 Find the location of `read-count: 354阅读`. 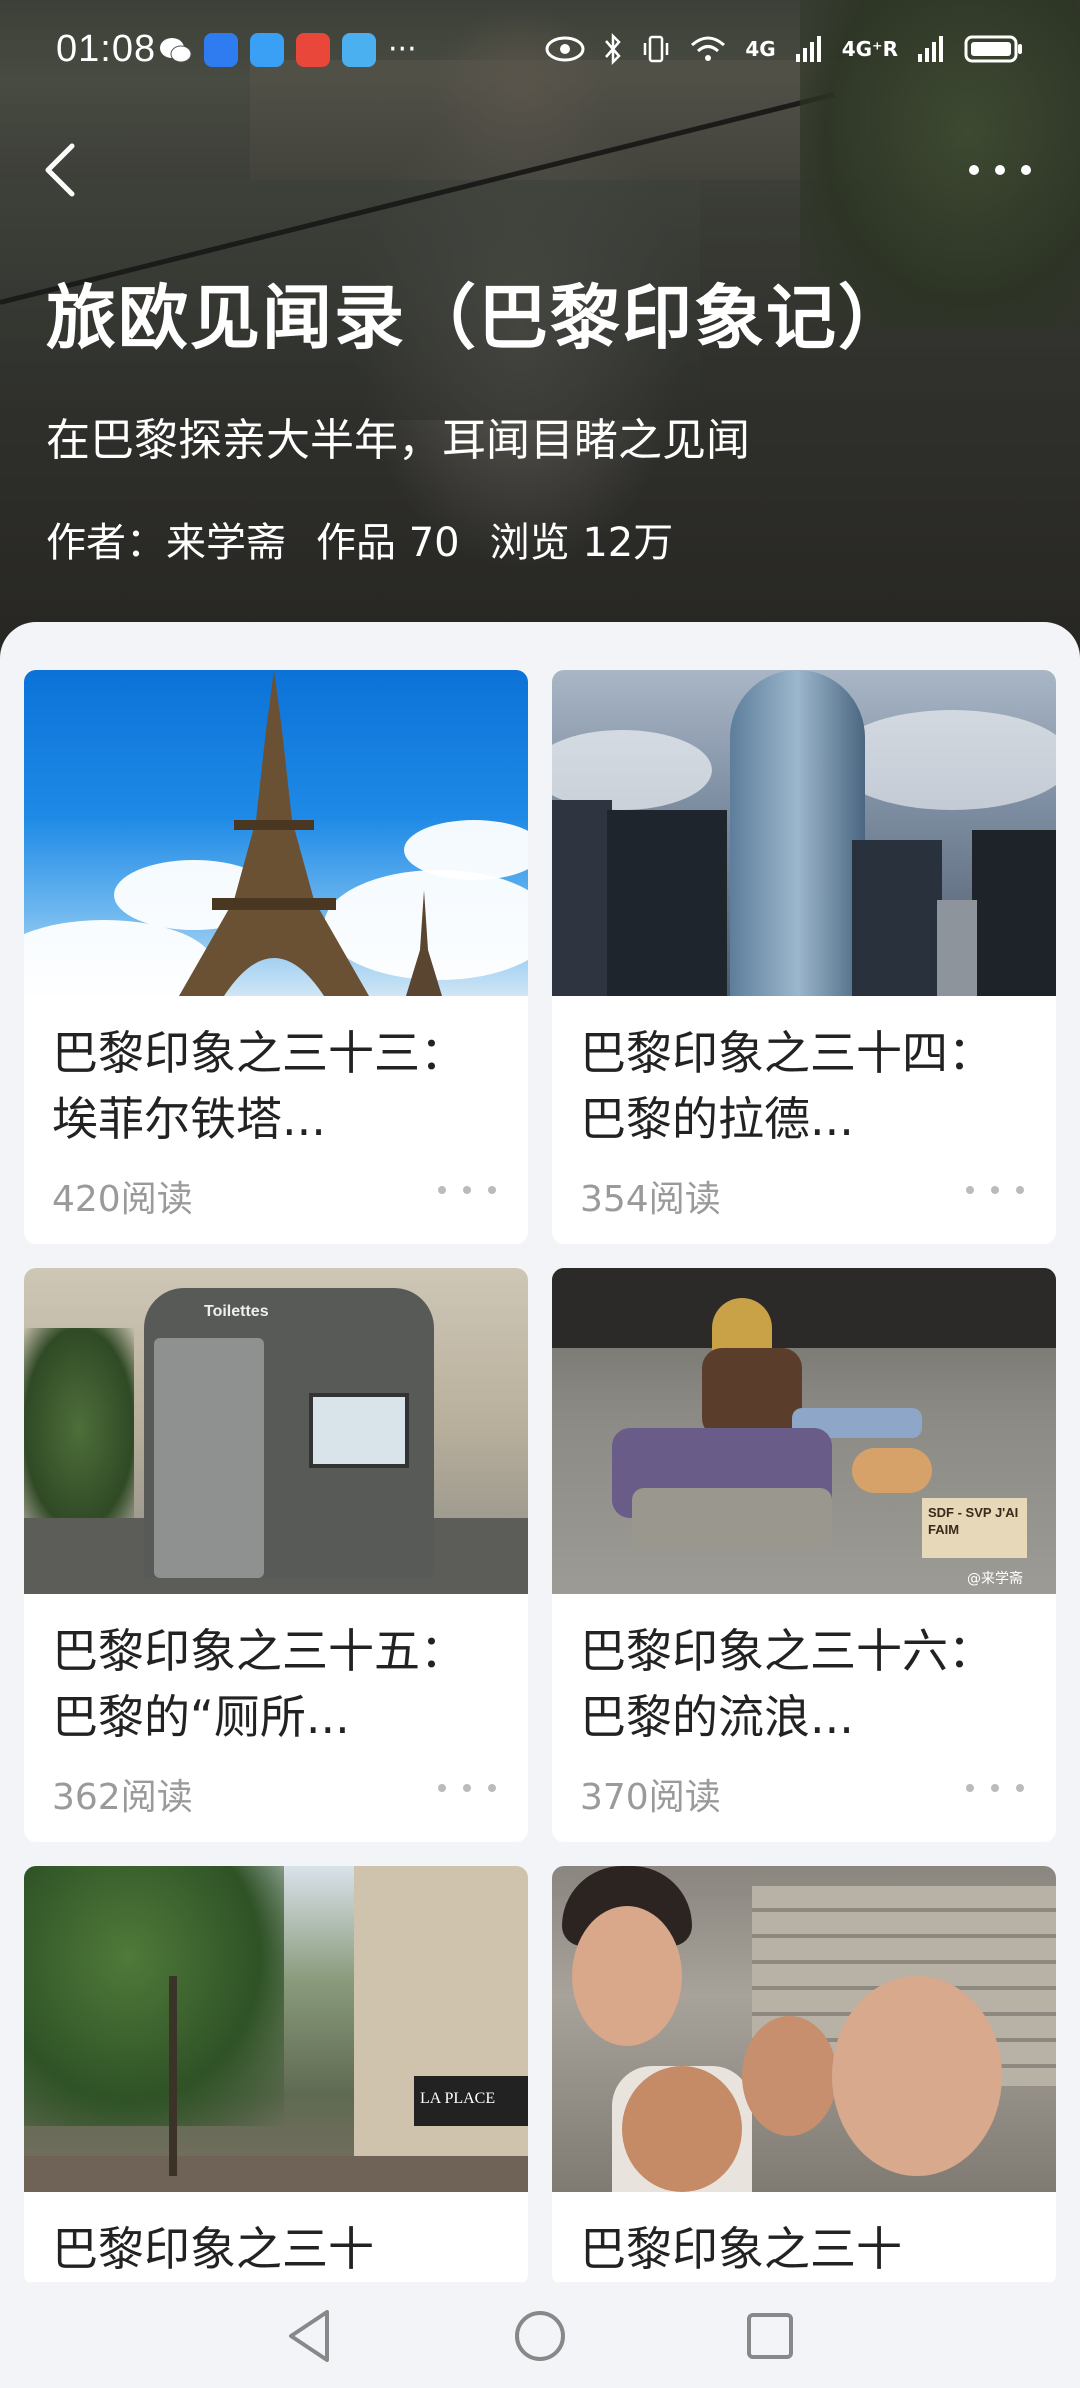

read-count: 354阅读 is located at coordinates (650, 1199).